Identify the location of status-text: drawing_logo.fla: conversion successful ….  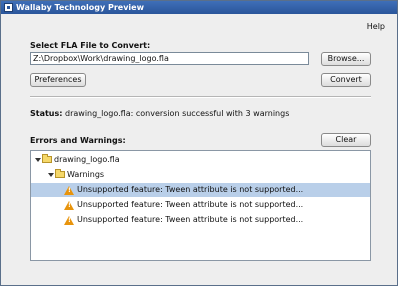
(177, 113).